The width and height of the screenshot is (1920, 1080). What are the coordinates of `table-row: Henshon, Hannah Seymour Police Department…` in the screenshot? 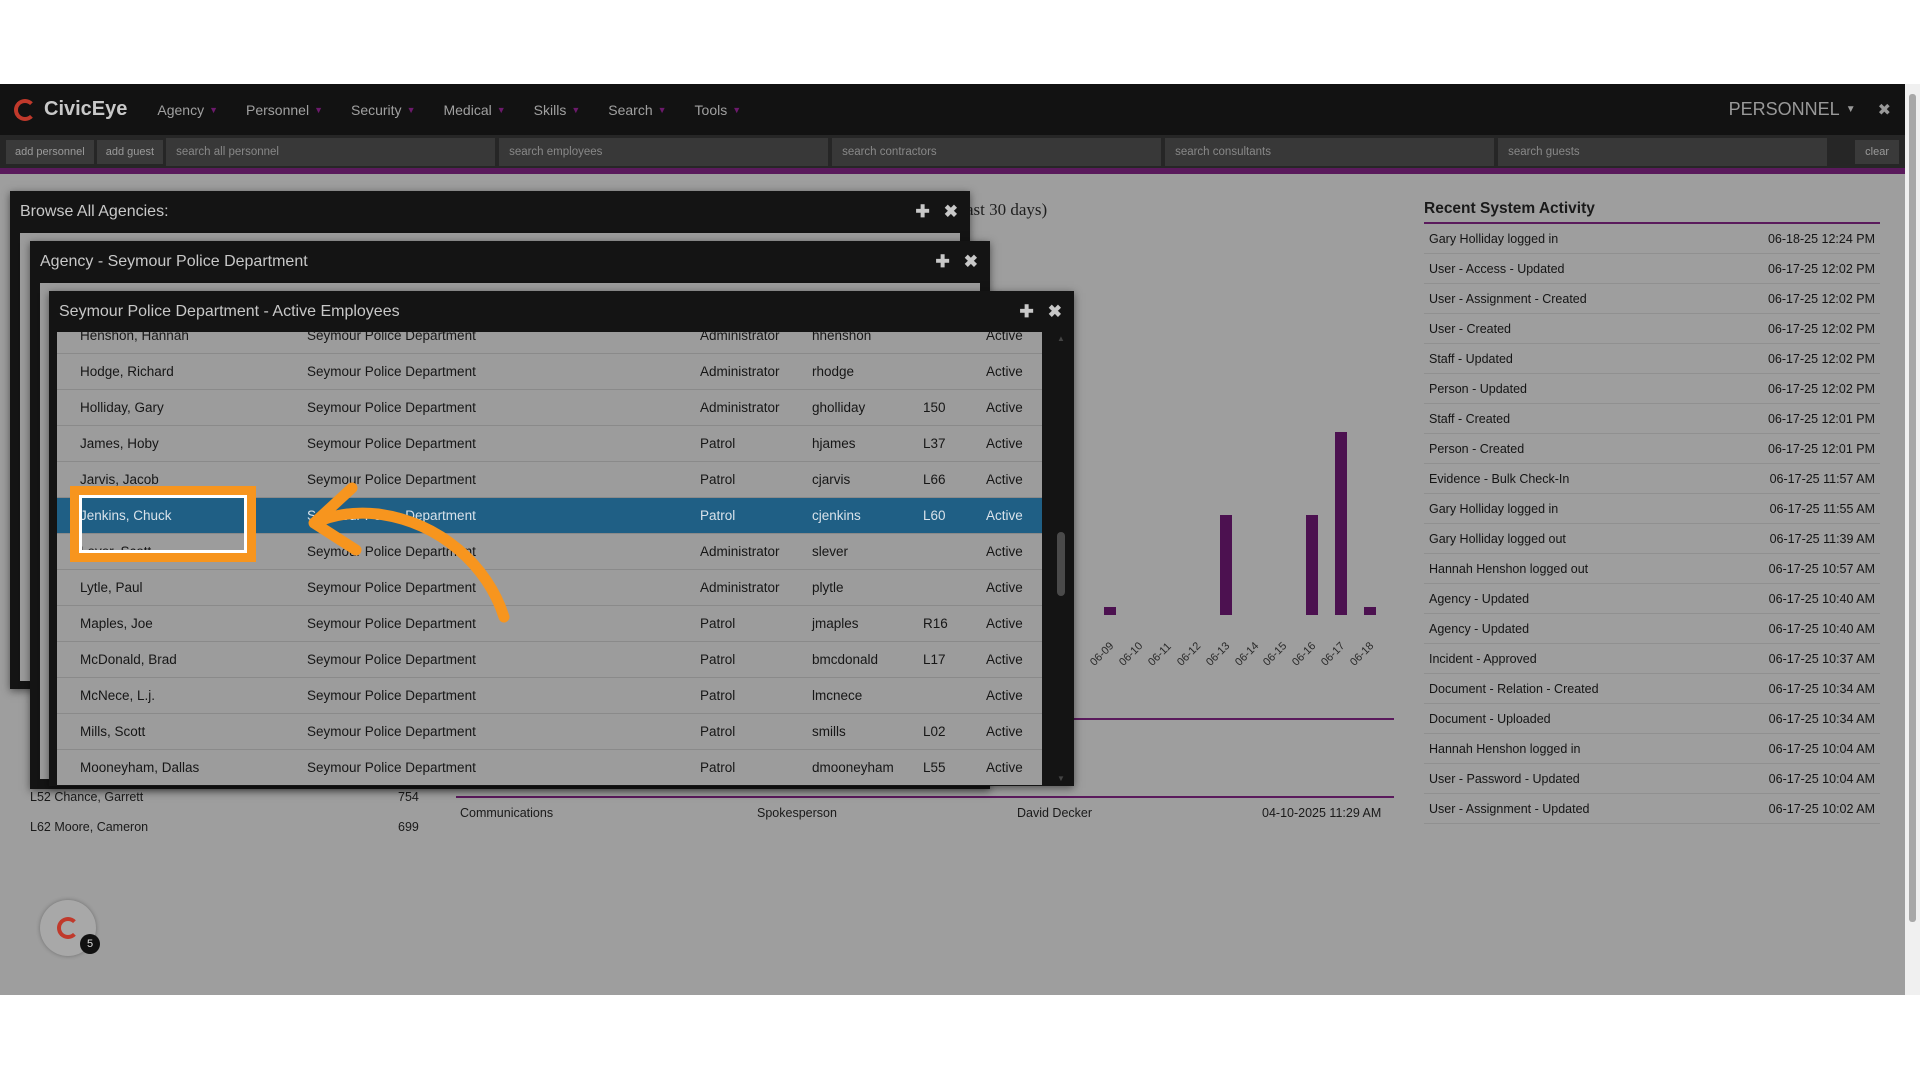 It's located at (549, 343).